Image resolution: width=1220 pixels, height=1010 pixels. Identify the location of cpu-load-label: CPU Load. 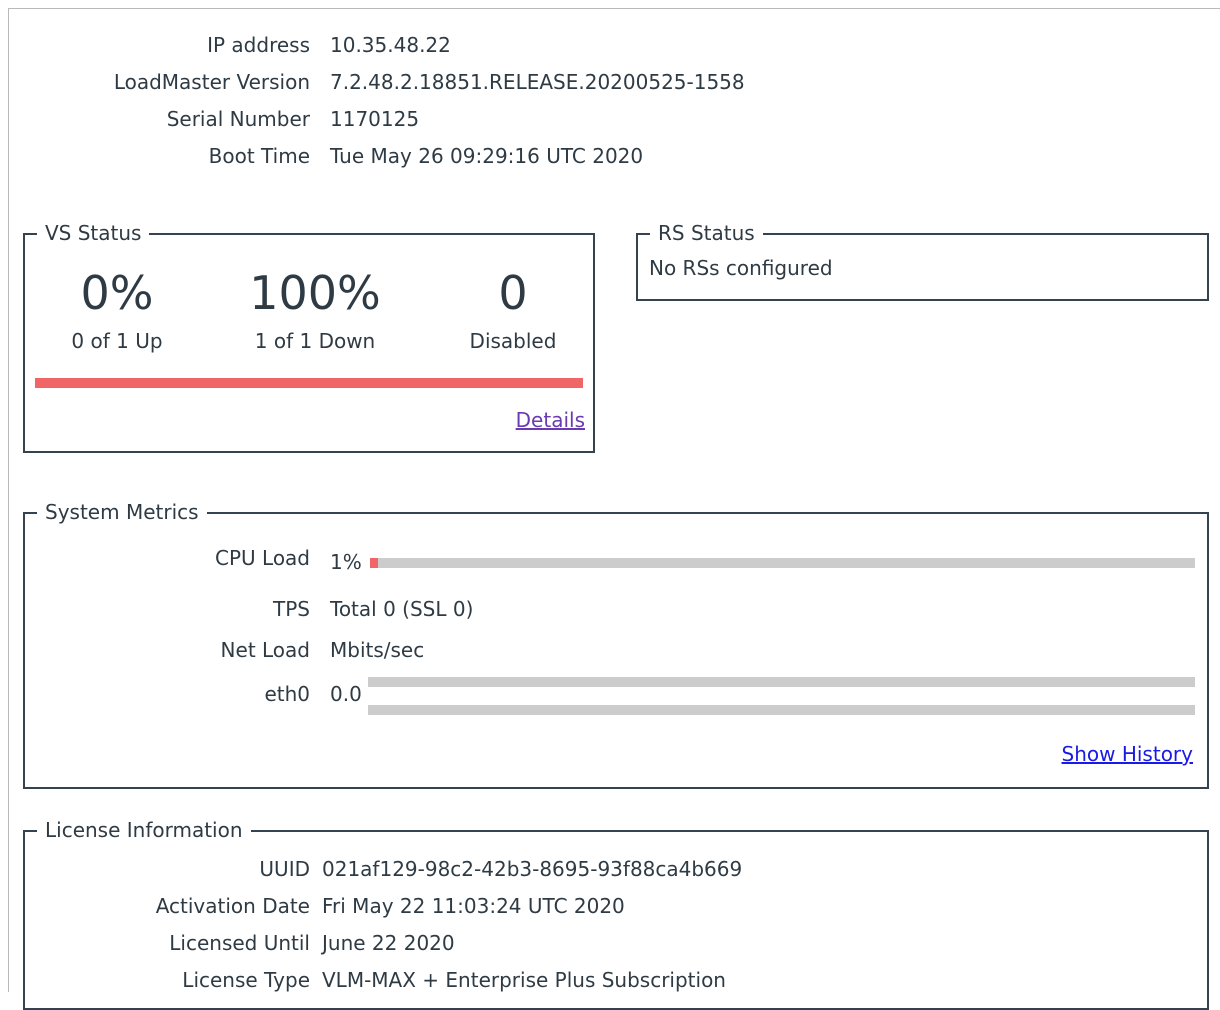
(262, 558).